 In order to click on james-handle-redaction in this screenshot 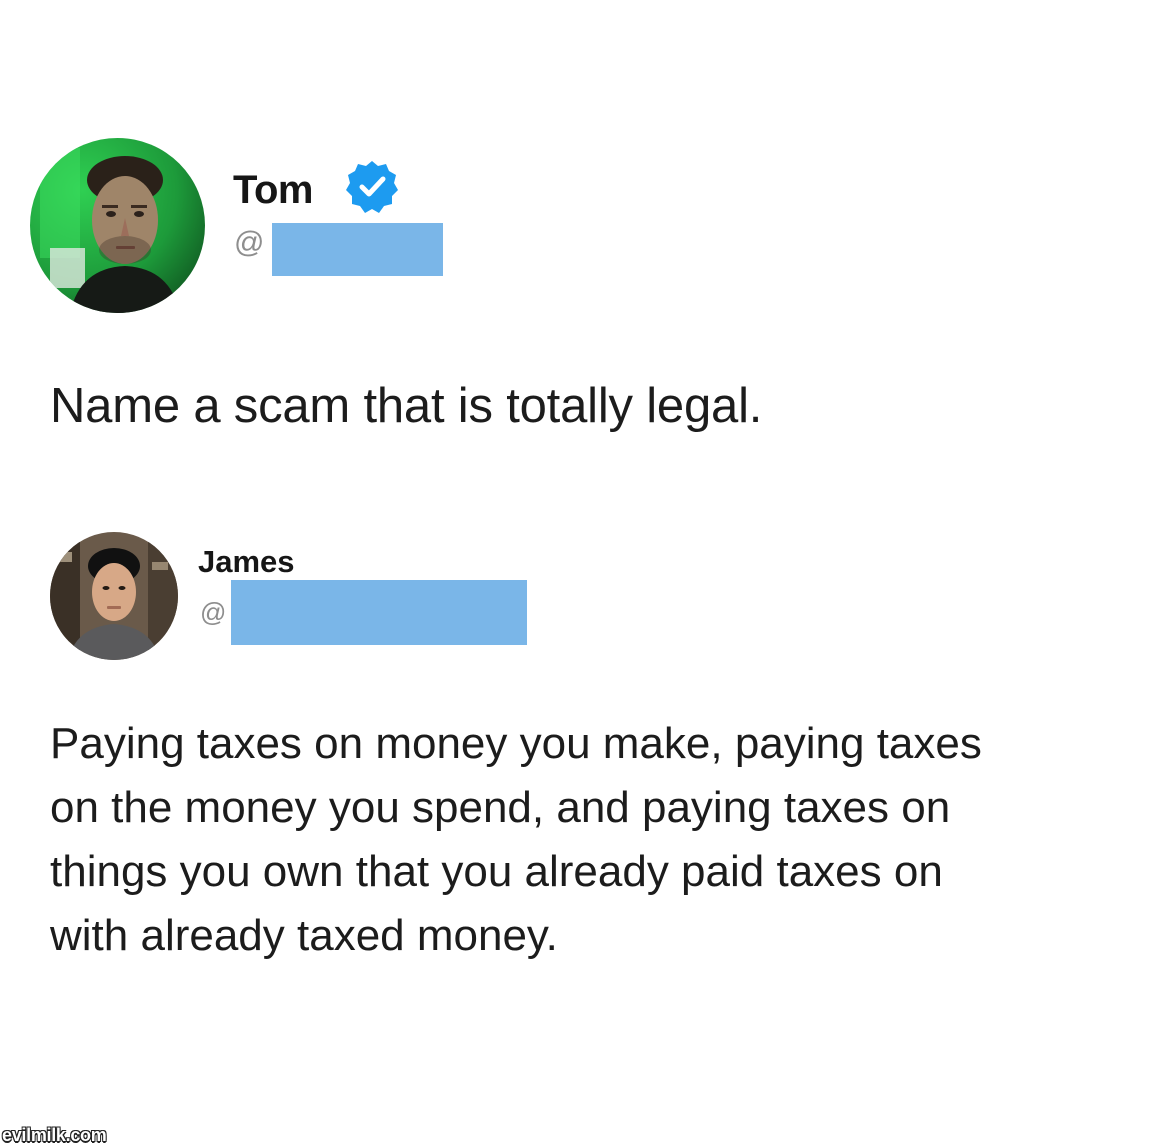, I will do `click(379, 612)`.